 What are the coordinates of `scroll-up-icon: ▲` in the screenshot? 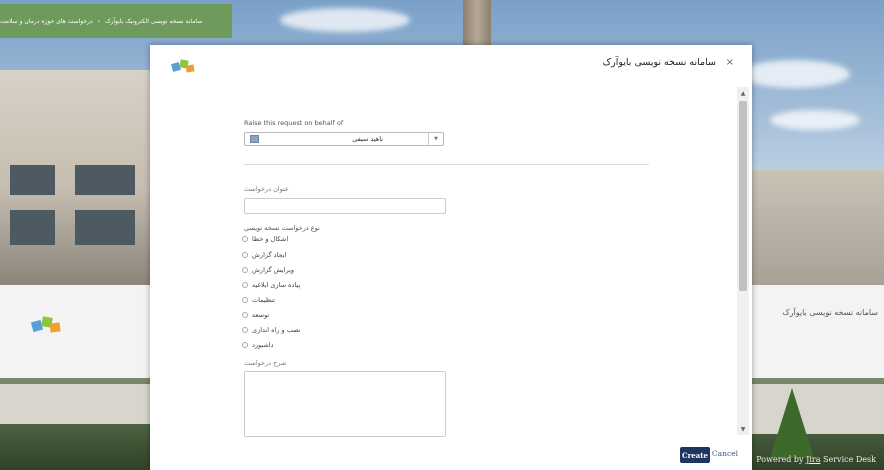 It's located at (743, 93).